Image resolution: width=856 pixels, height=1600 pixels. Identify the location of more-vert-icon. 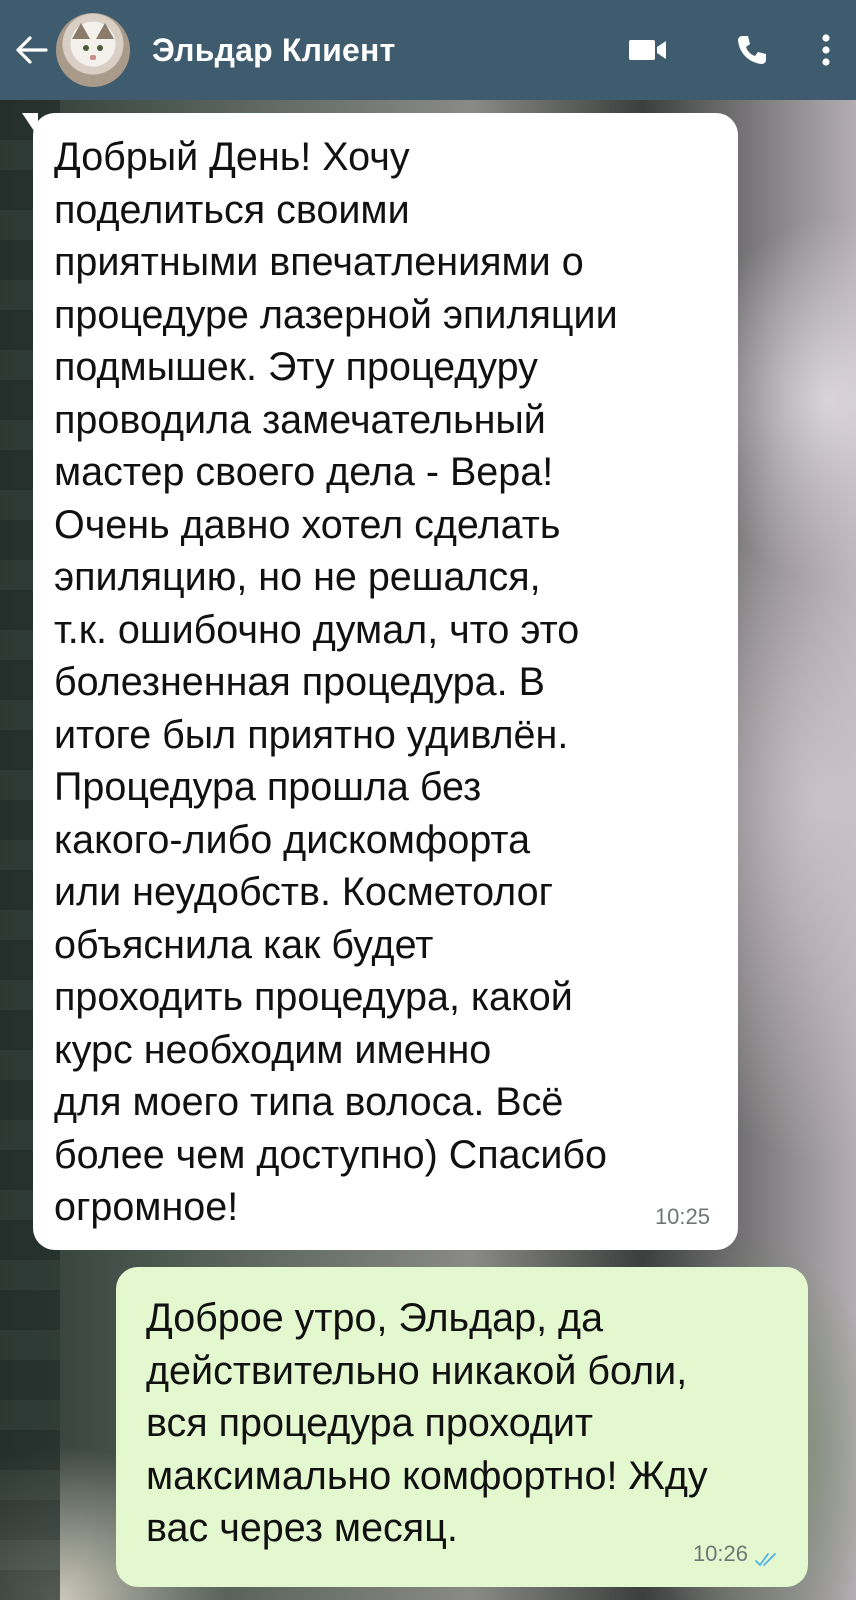
(826, 50).